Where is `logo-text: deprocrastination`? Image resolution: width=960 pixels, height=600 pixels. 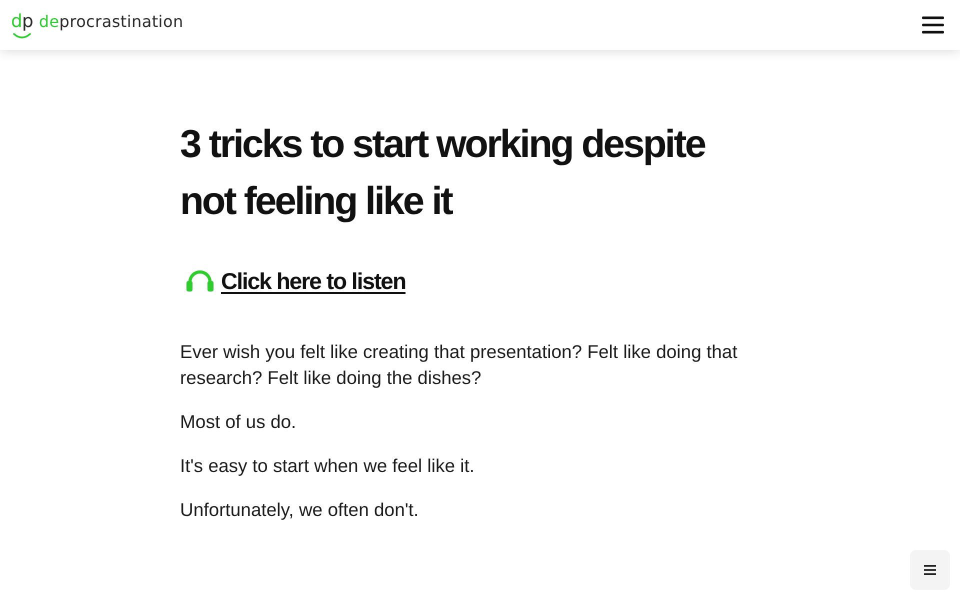
logo-text: deprocrastination is located at coordinates (111, 22).